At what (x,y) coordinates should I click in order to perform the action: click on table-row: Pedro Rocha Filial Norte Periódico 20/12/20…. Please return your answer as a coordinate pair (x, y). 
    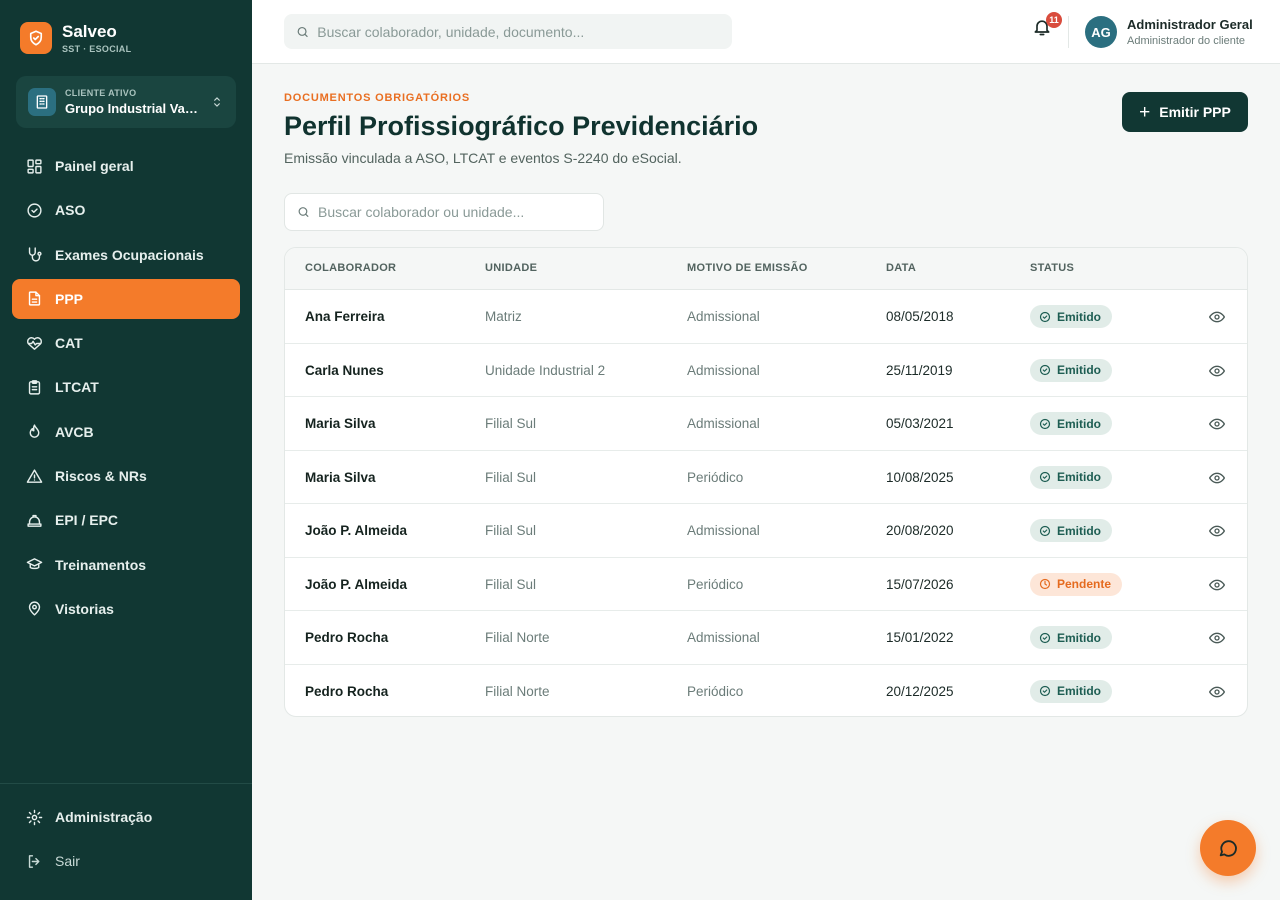
    Looking at the image, I should click on (766, 691).